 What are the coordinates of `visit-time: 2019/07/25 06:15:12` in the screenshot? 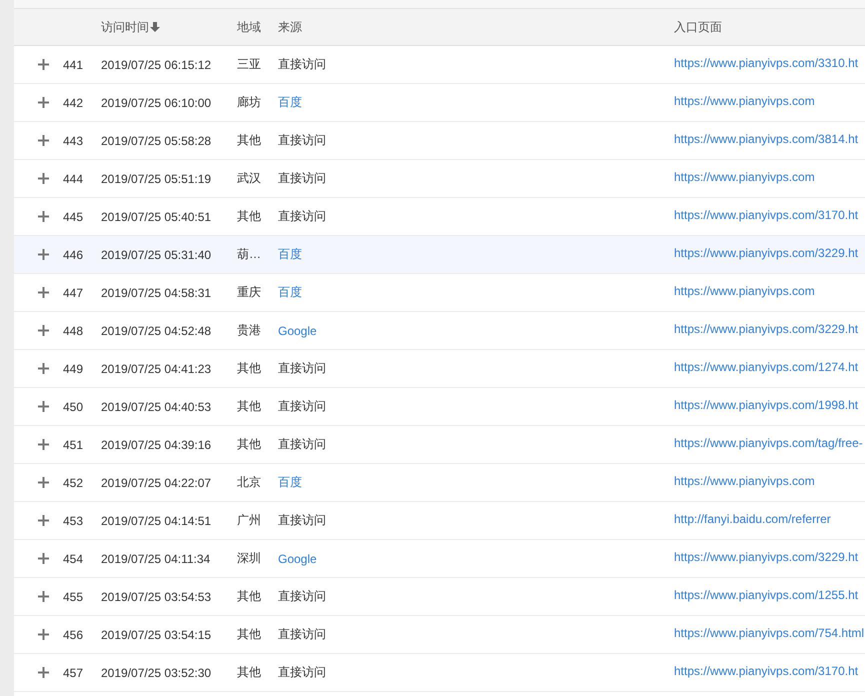 It's located at (156, 65).